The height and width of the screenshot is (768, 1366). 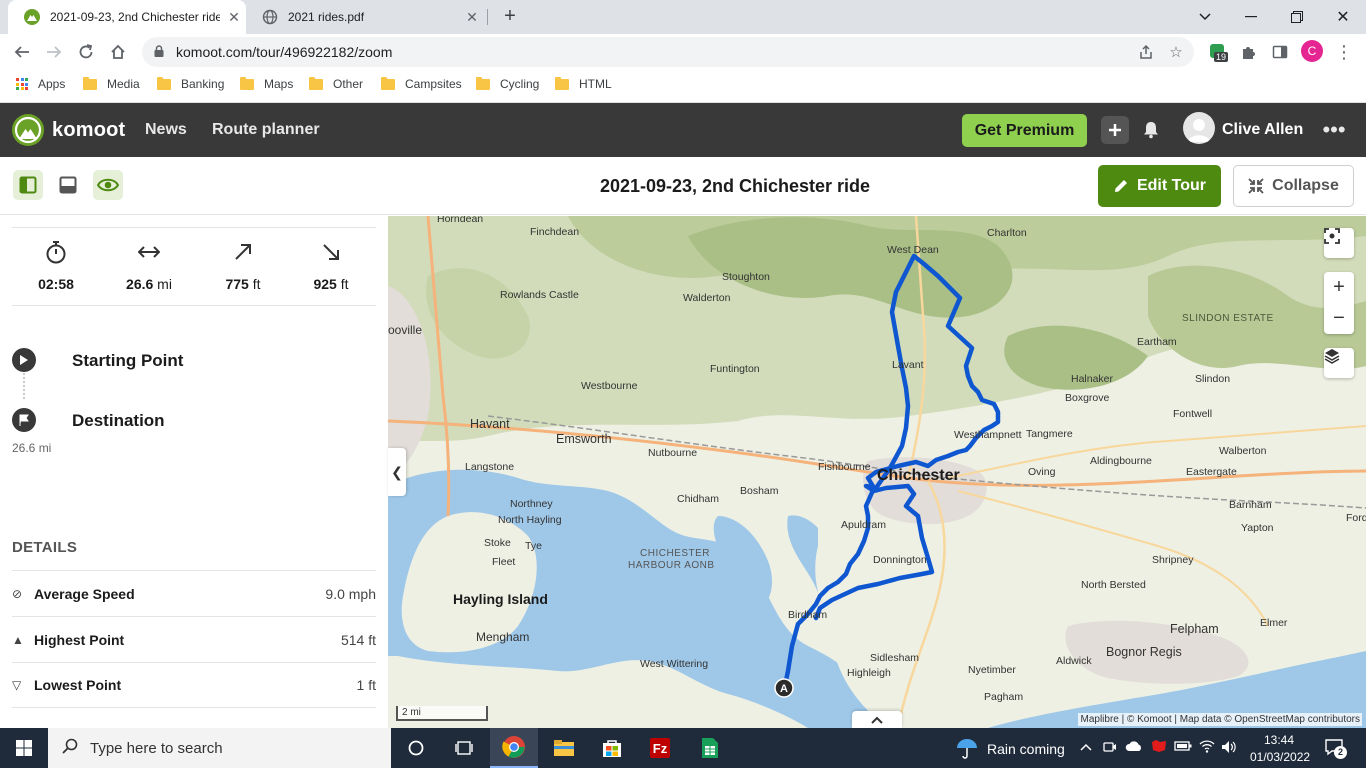 What do you see at coordinates (464, 748) in the screenshot?
I see `task-view-icon` at bounding box center [464, 748].